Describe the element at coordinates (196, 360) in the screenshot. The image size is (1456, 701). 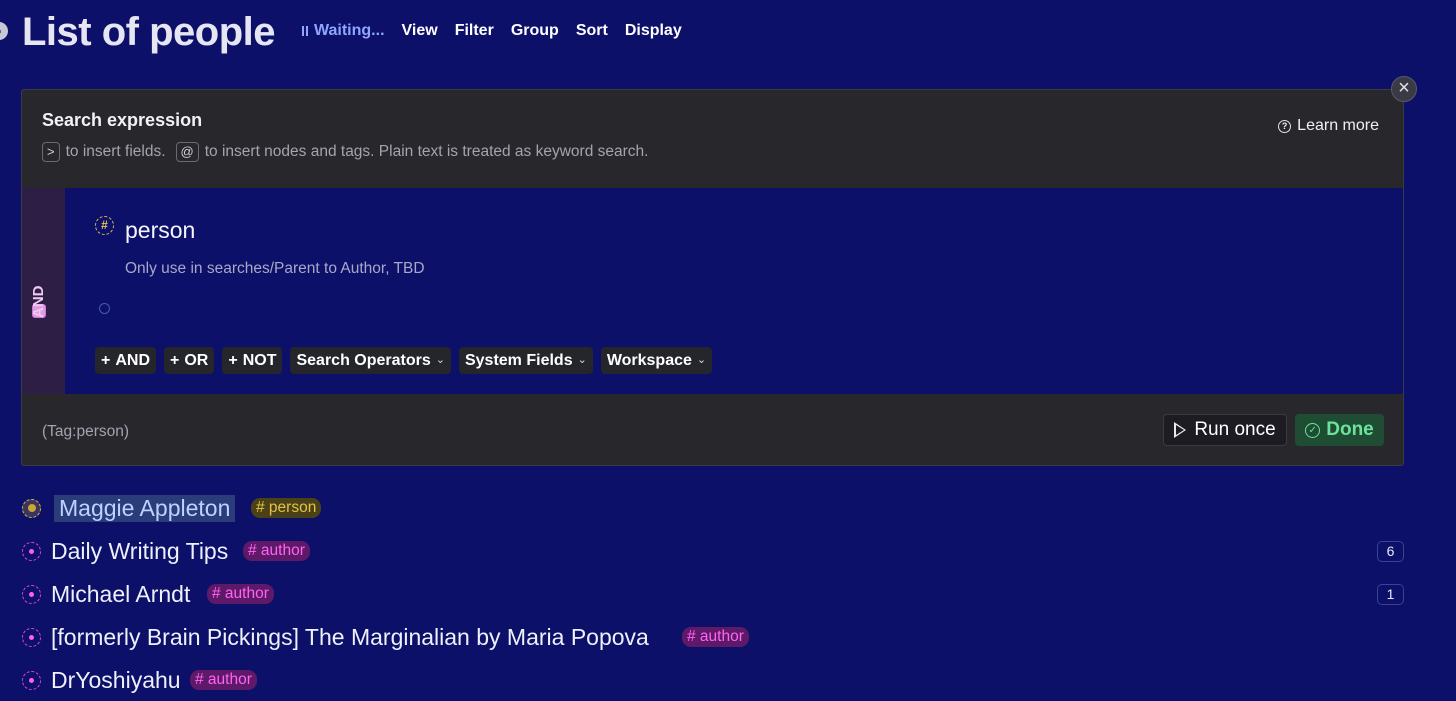
I see `add-or-label: OR` at that location.